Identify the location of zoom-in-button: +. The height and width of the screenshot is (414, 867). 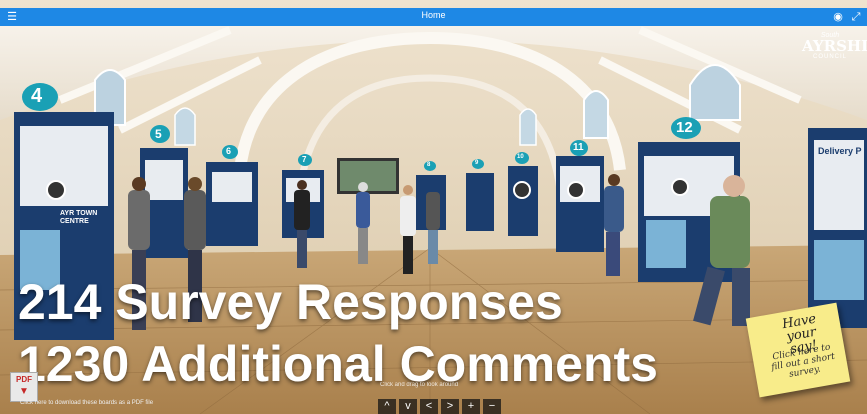
(471, 406).